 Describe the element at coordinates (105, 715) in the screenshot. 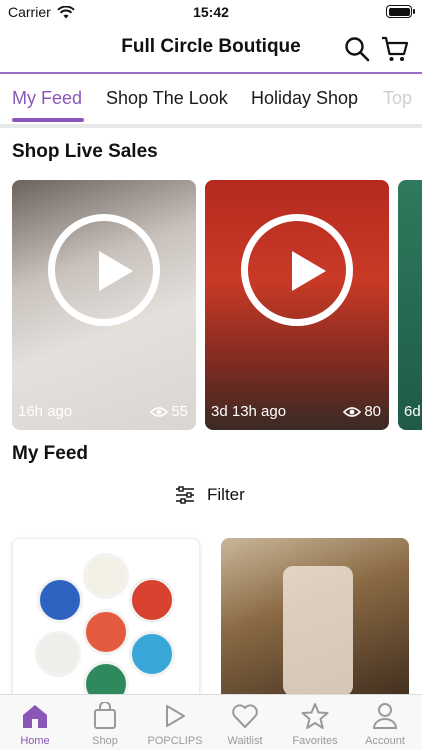

I see `shopping-bag-icon` at that location.